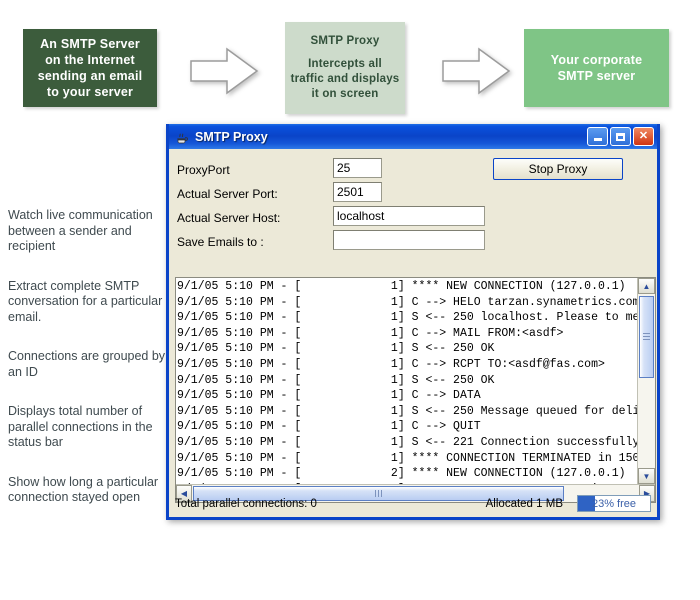  I want to click on vertical-scroll-track, so click(646, 381).